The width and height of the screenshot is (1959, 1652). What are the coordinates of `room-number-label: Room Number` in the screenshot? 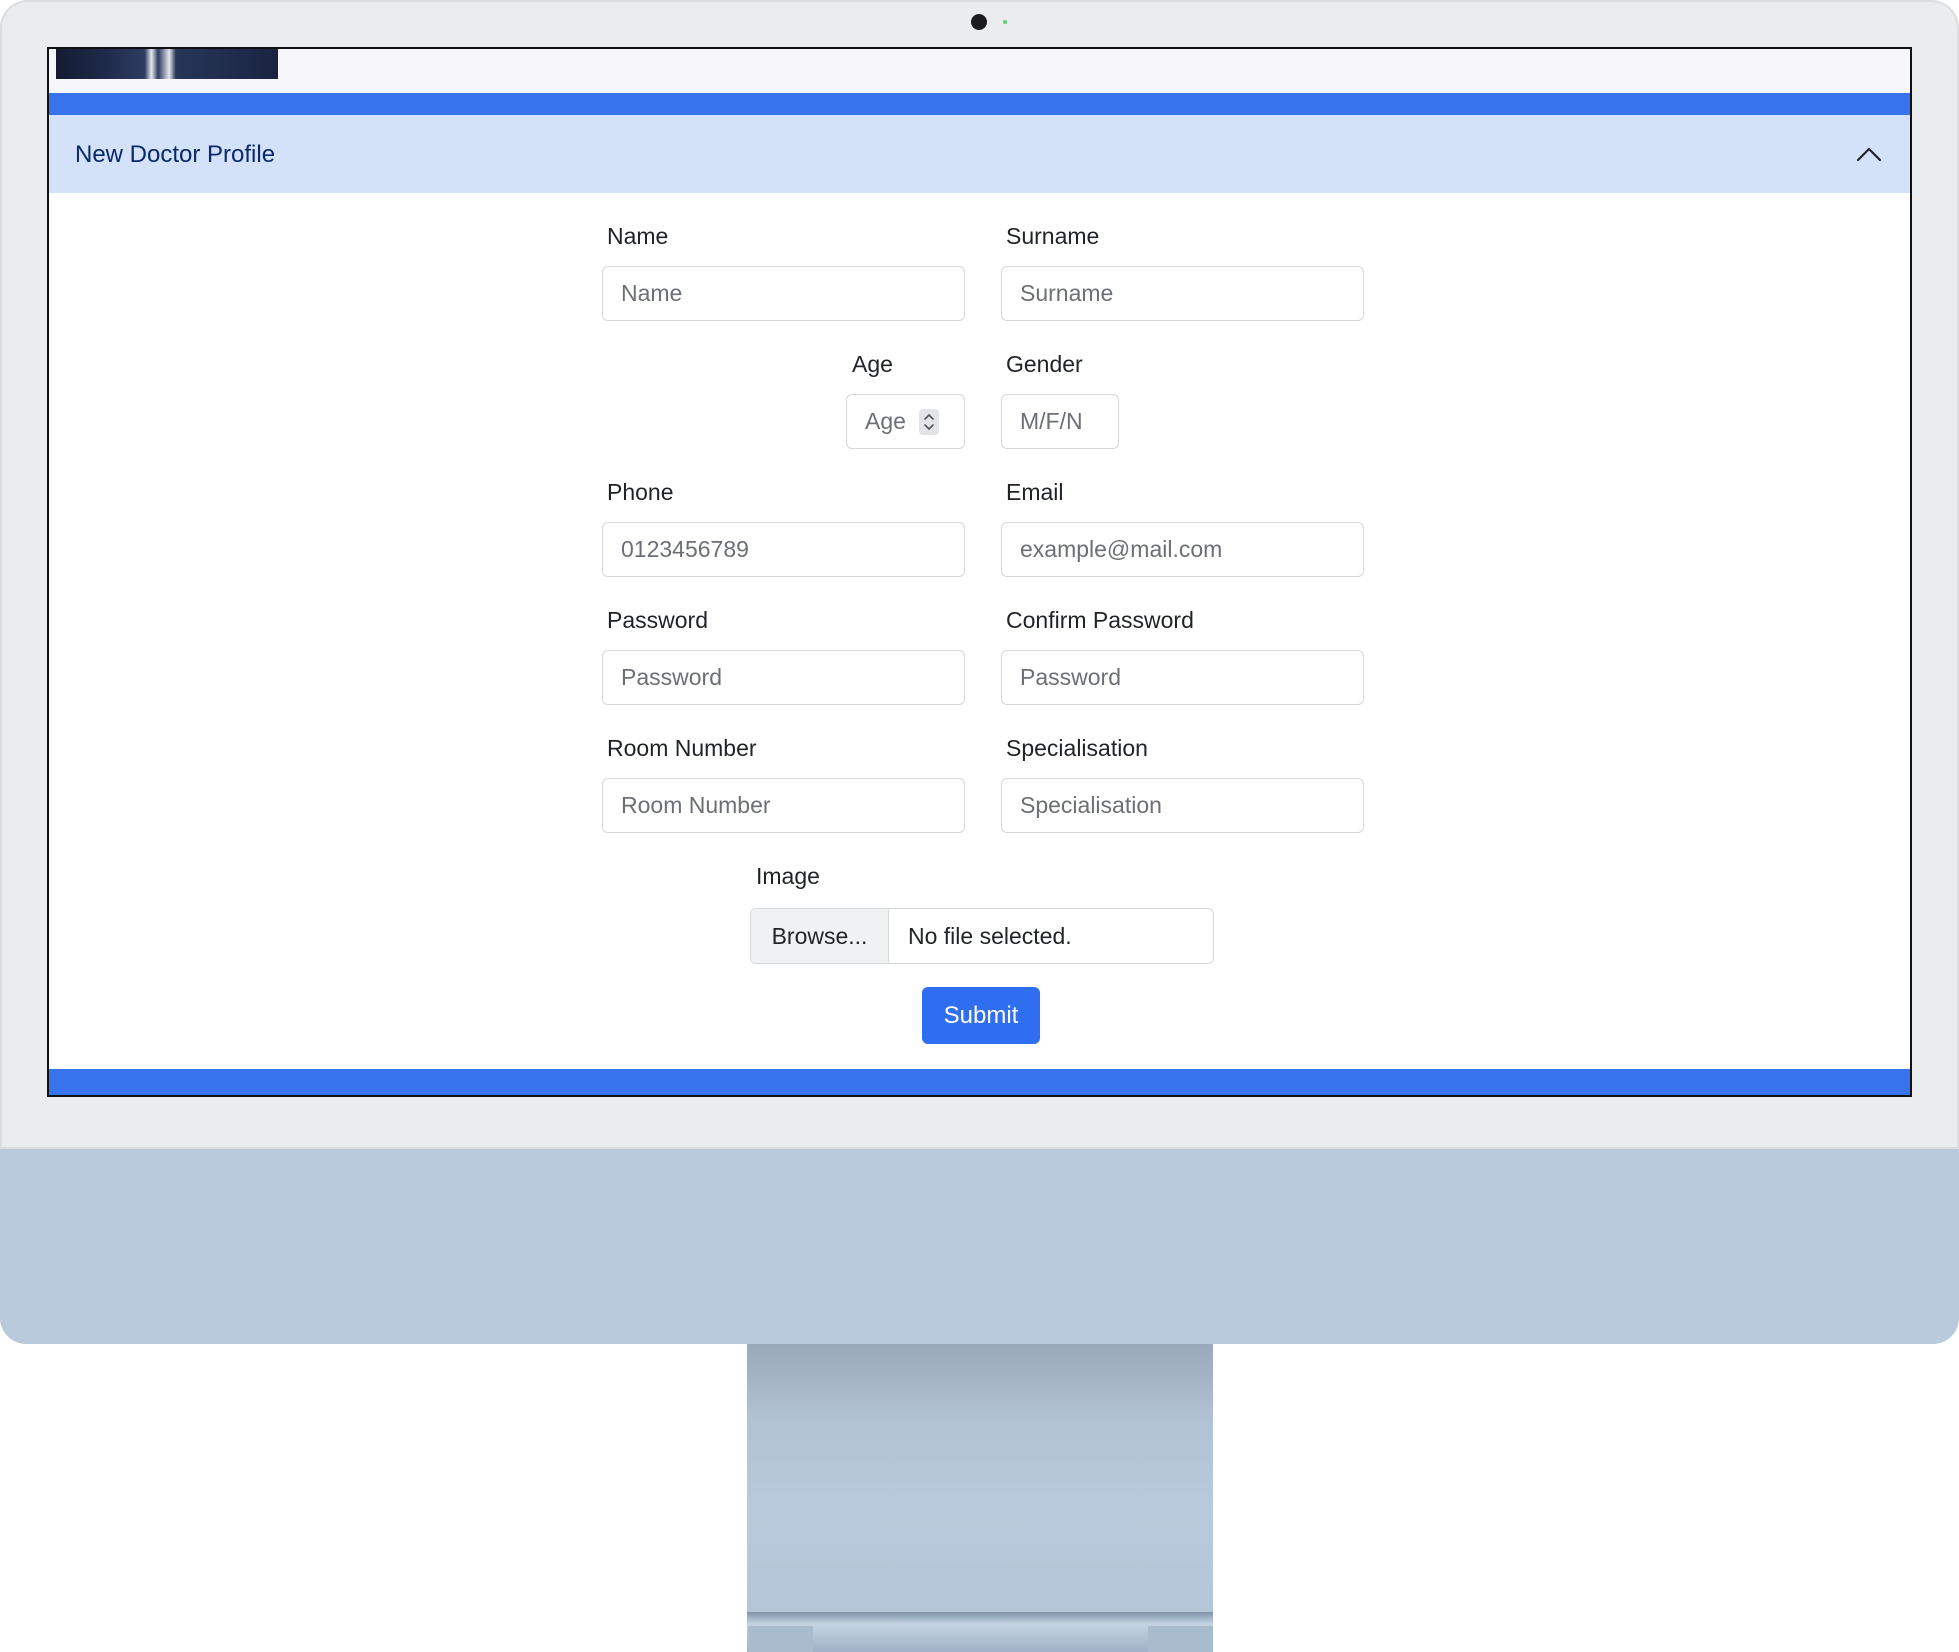 It's located at (682, 748).